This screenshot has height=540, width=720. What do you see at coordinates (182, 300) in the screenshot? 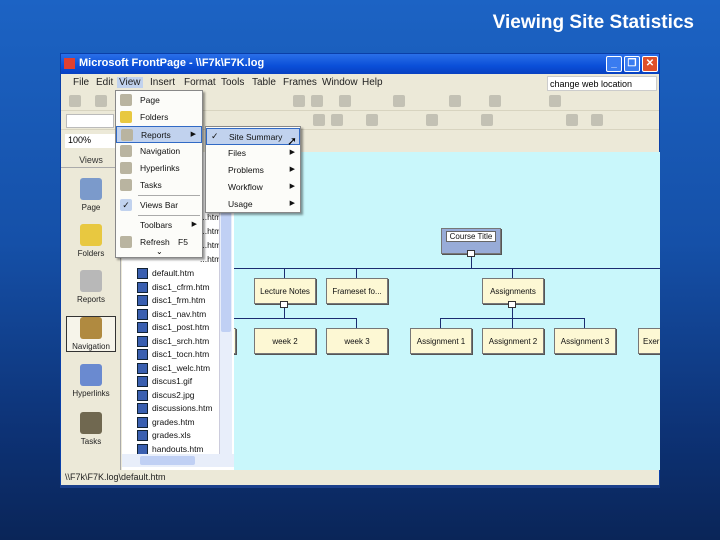
I see `file-item: disc1_frm.htm` at bounding box center [182, 300].